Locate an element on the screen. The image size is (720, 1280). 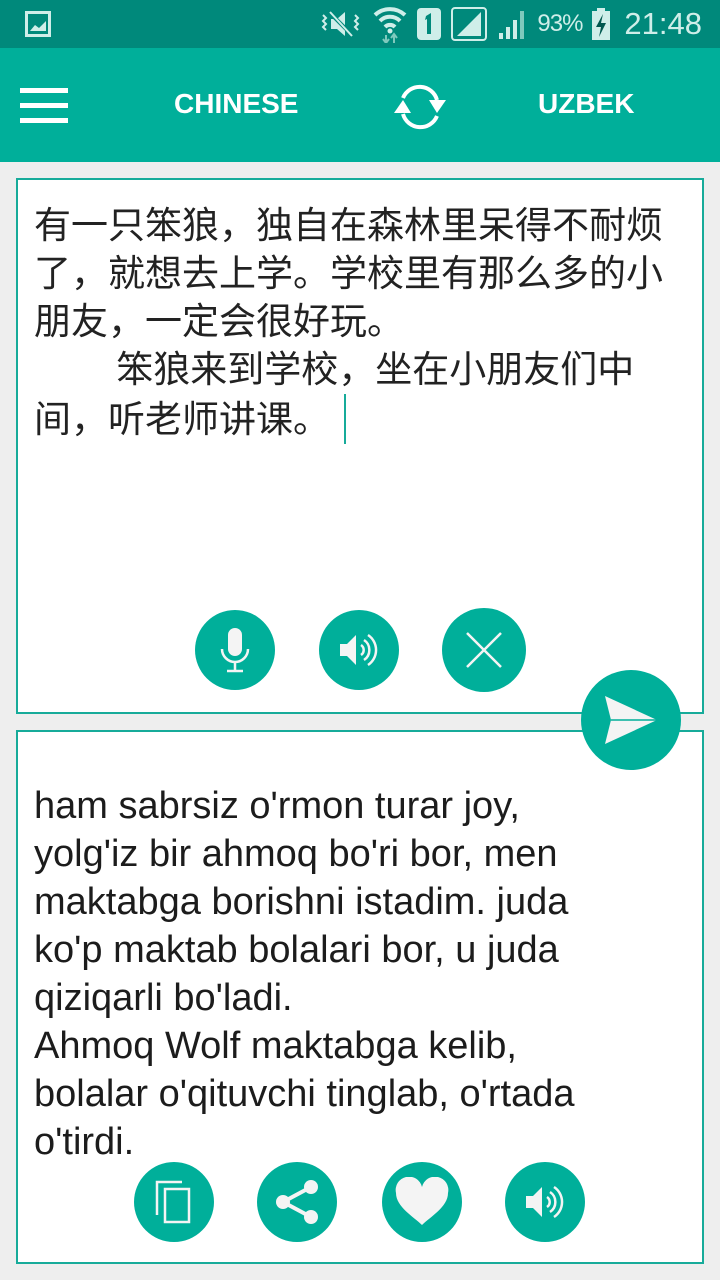
vibrate-mute-icon is located at coordinates (340, 24).